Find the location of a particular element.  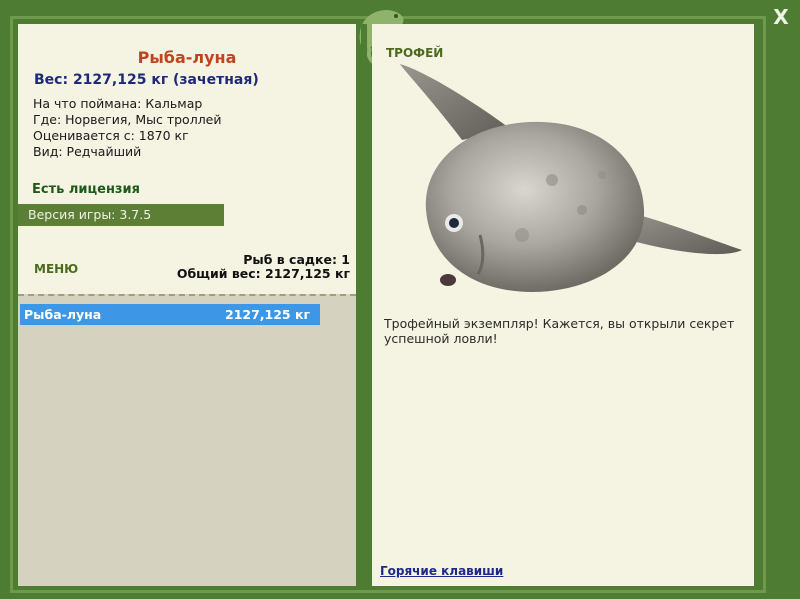

panel-divider is located at coordinates (364, 307).